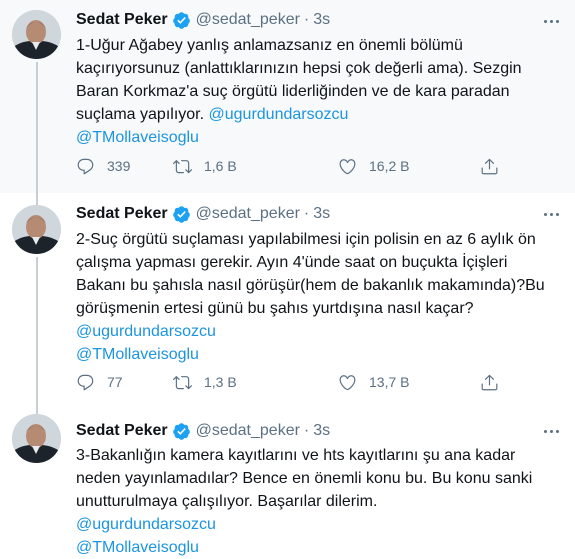 This screenshot has width=575, height=559. Describe the element at coordinates (220, 166) in the screenshot. I see `retweet-count: 1,6 B` at that location.